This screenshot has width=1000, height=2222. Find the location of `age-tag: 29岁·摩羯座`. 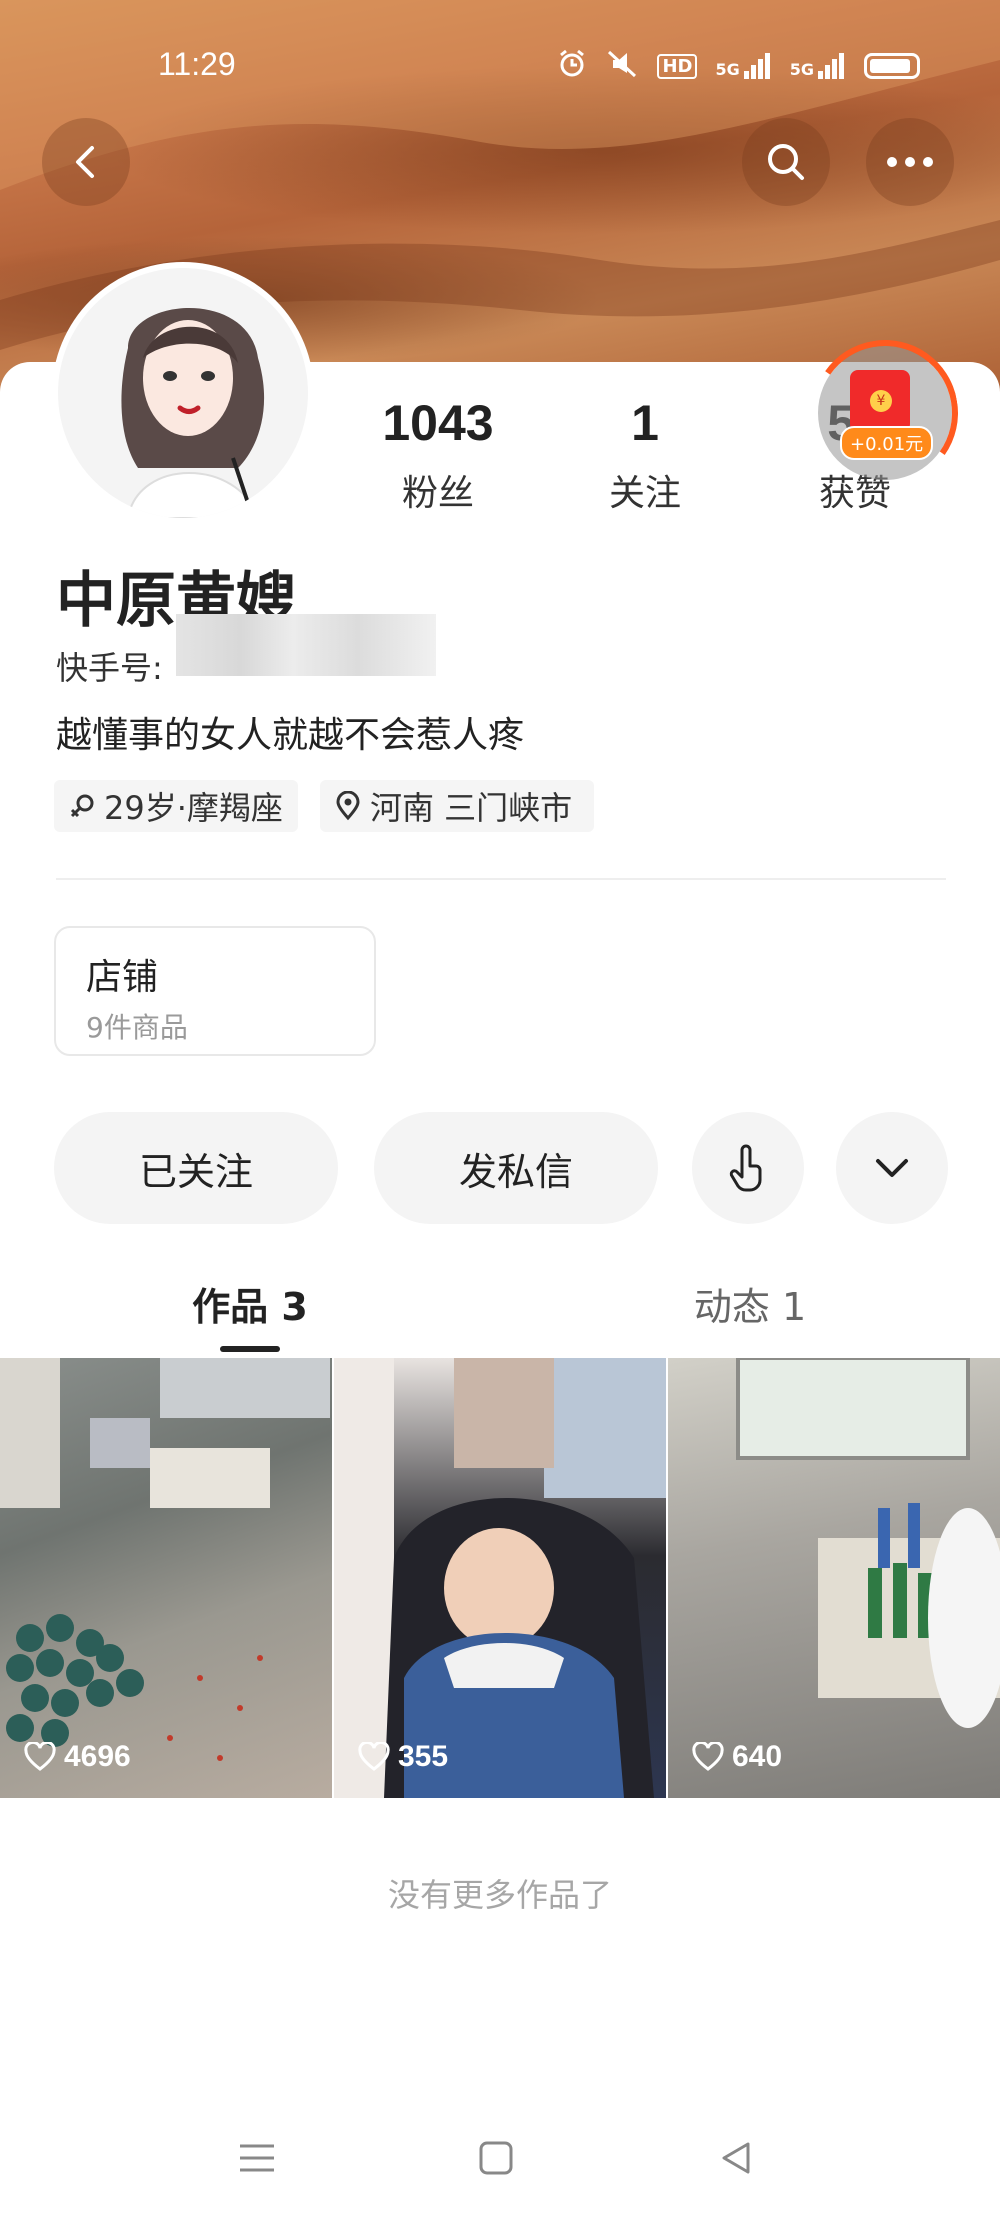

age-tag: 29岁·摩羯座 is located at coordinates (176, 806).